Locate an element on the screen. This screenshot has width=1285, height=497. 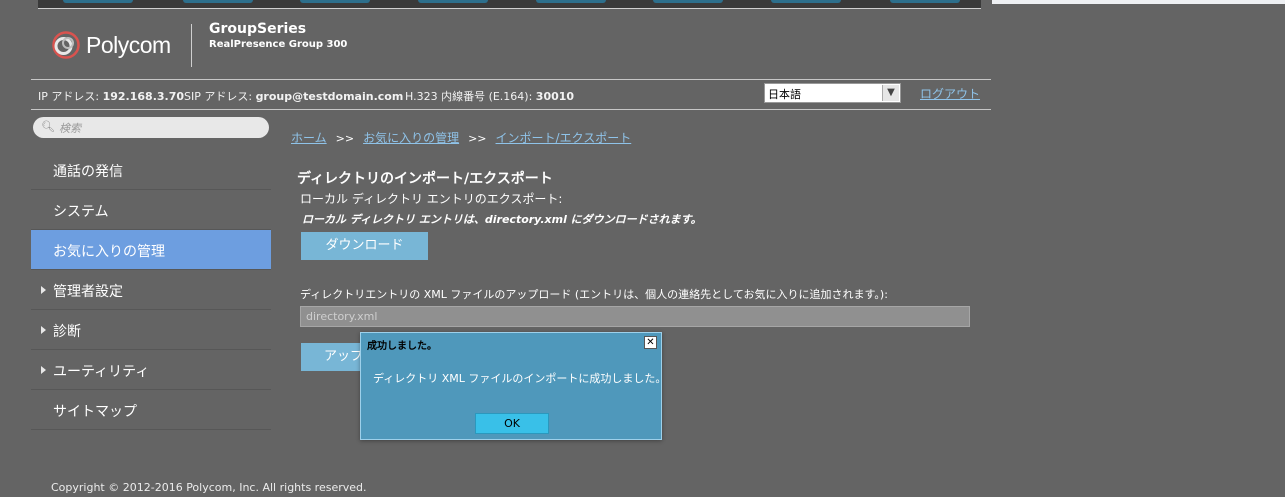
sip-value: group@testdomain.com is located at coordinates (329, 96).